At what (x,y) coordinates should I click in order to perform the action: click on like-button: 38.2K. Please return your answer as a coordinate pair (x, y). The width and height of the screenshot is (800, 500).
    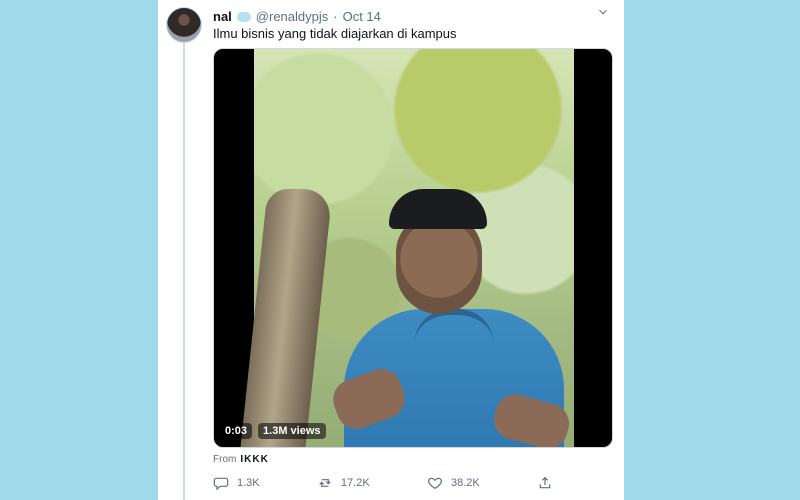
    Looking at the image, I should click on (453, 483).